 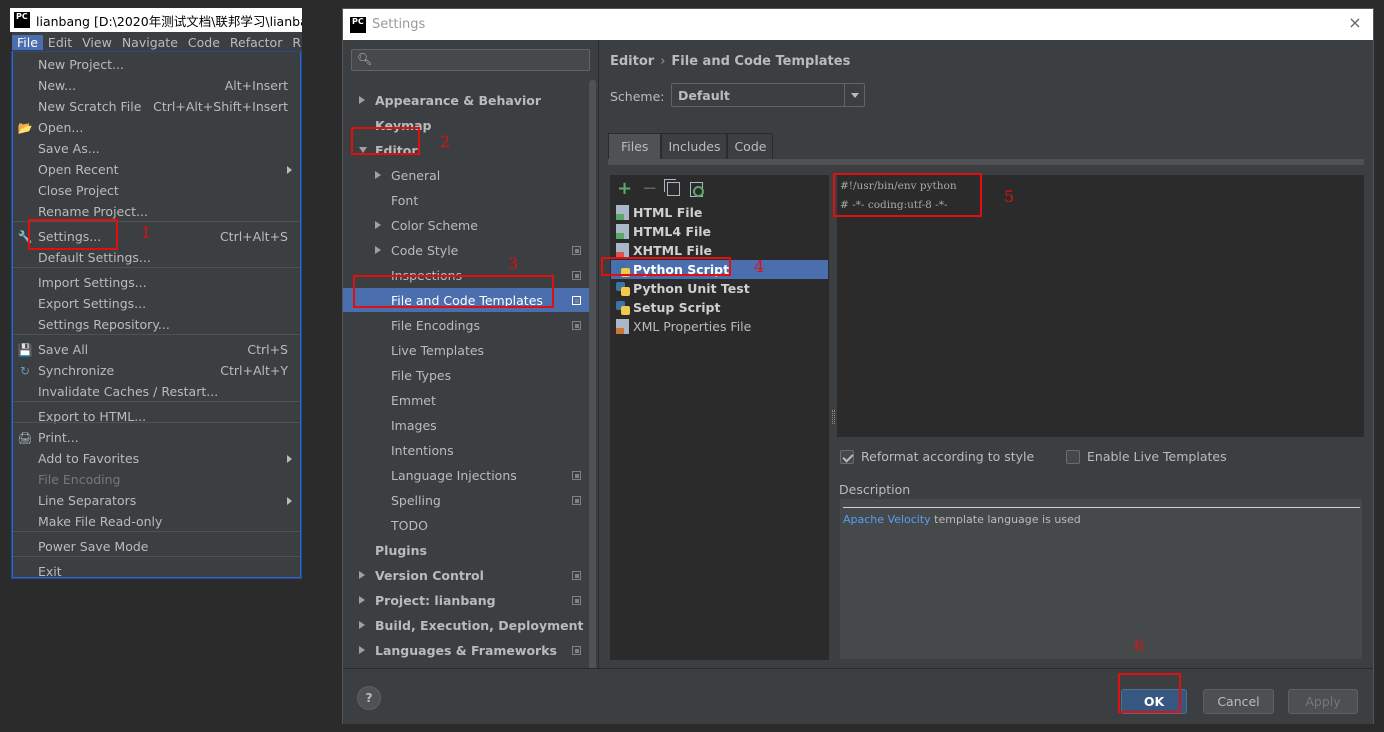 I want to click on settings-tree-item: Language Injections, so click(x=468, y=475).